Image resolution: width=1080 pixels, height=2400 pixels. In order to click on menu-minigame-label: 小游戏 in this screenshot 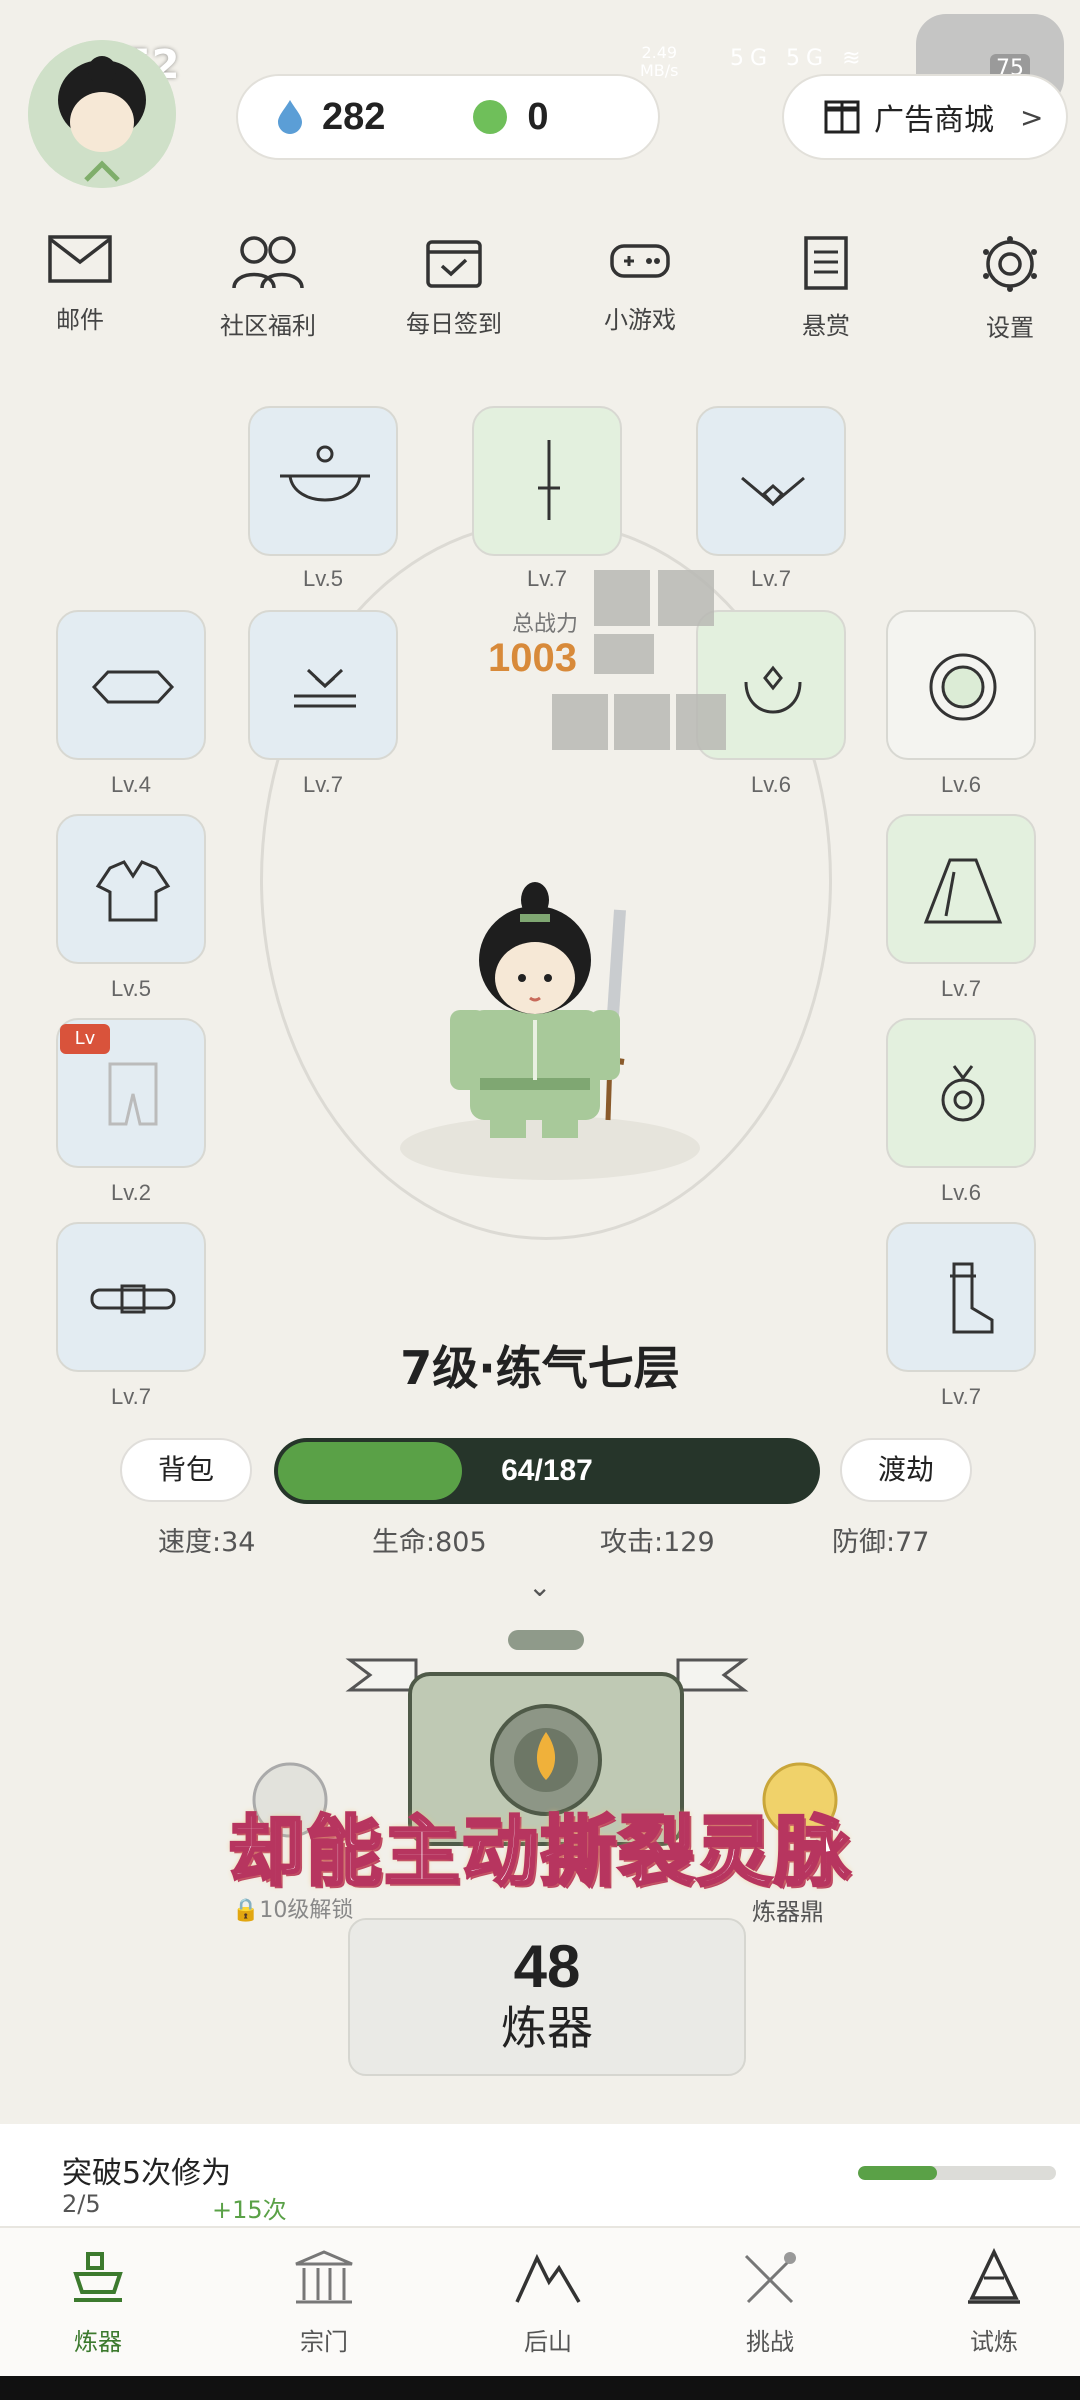, I will do `click(640, 320)`.